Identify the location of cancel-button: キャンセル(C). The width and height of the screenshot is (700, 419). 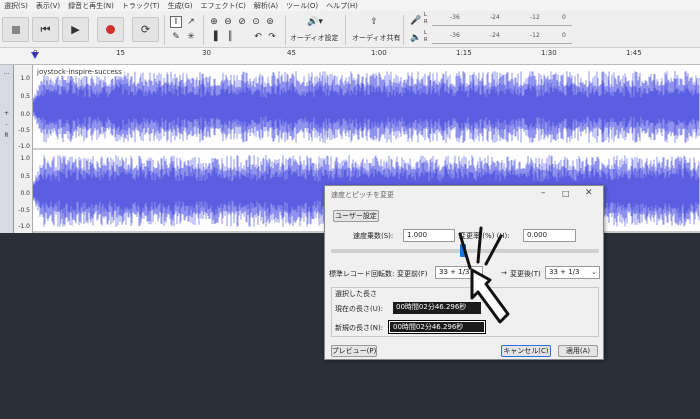
(526, 351).